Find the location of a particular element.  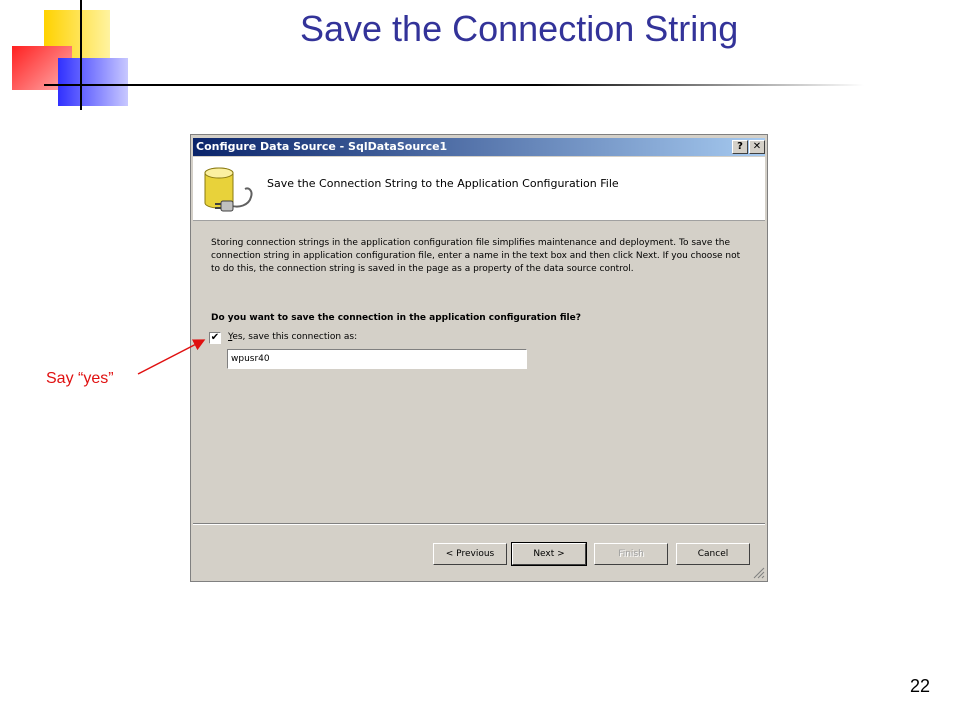

annotation-text: Say “yes” is located at coordinates (80, 378).